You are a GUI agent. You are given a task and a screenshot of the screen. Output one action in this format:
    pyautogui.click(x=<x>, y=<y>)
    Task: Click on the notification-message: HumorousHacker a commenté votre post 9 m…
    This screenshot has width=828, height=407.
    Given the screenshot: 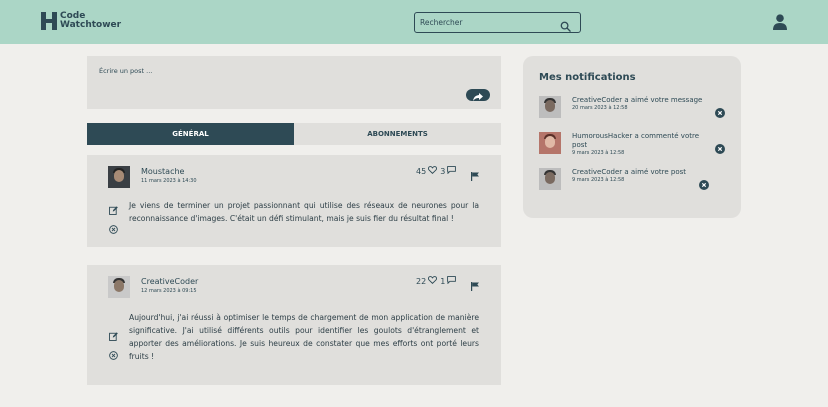 What is the action you would take?
    pyautogui.click(x=642, y=144)
    